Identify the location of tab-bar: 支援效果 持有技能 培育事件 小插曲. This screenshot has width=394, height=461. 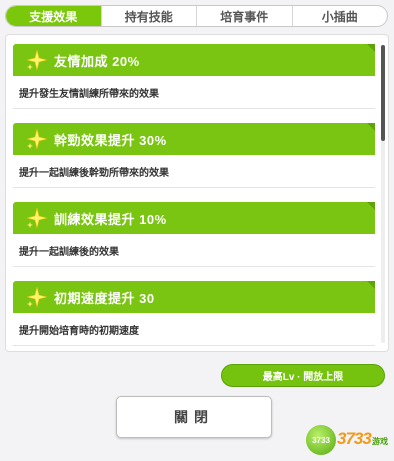
(196, 16).